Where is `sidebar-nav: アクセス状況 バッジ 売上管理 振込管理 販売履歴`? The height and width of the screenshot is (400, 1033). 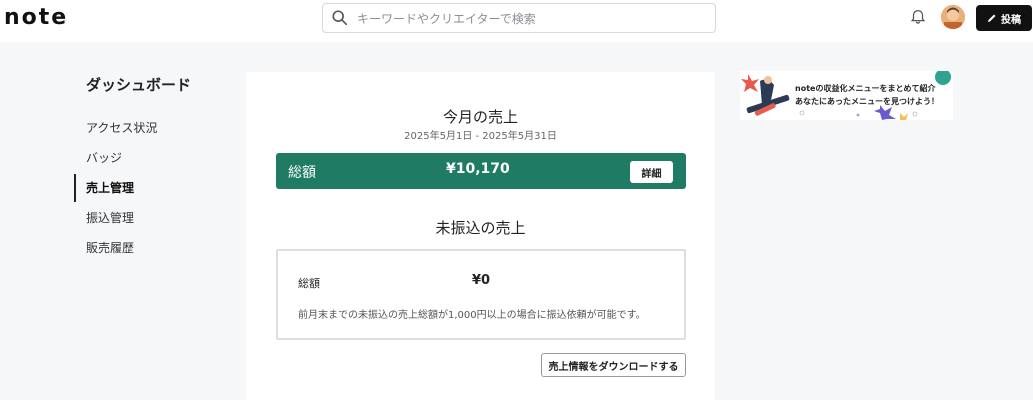 sidebar-nav: アクセス状況 バッジ 売上管理 振込管理 販売履歴 is located at coordinates (154, 188).